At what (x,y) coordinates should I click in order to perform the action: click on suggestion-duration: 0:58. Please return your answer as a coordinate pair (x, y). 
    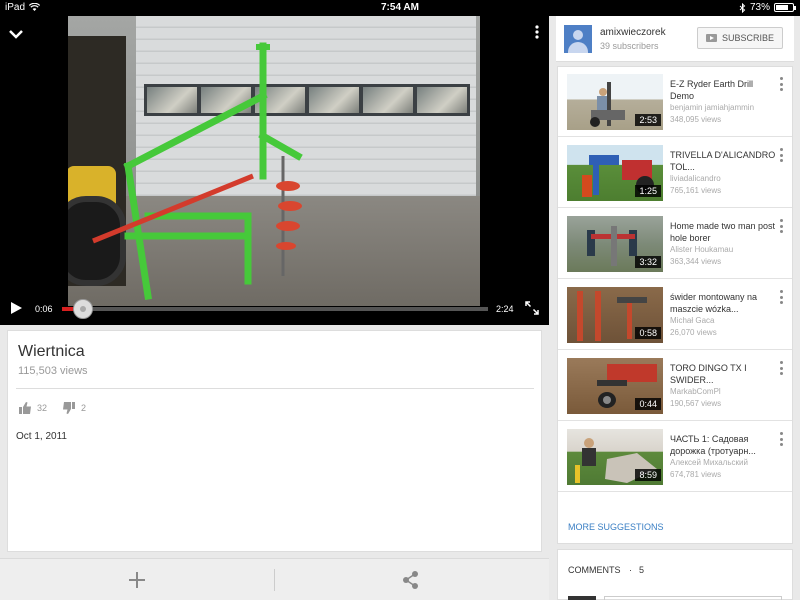
    Looking at the image, I should click on (648, 333).